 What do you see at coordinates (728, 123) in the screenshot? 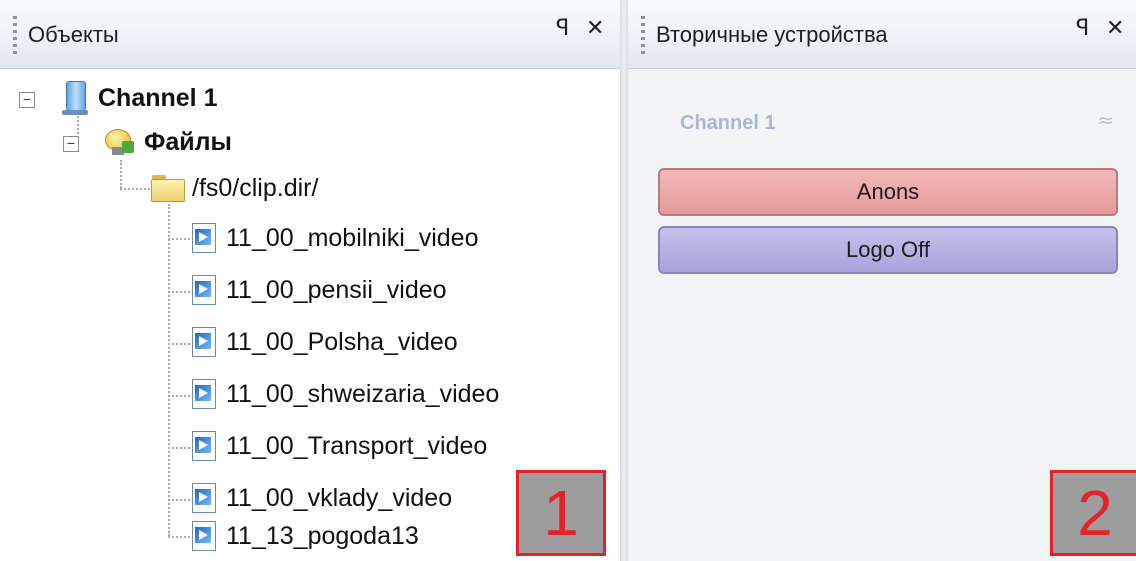
I see `device-group-label: Channel 1` at bounding box center [728, 123].